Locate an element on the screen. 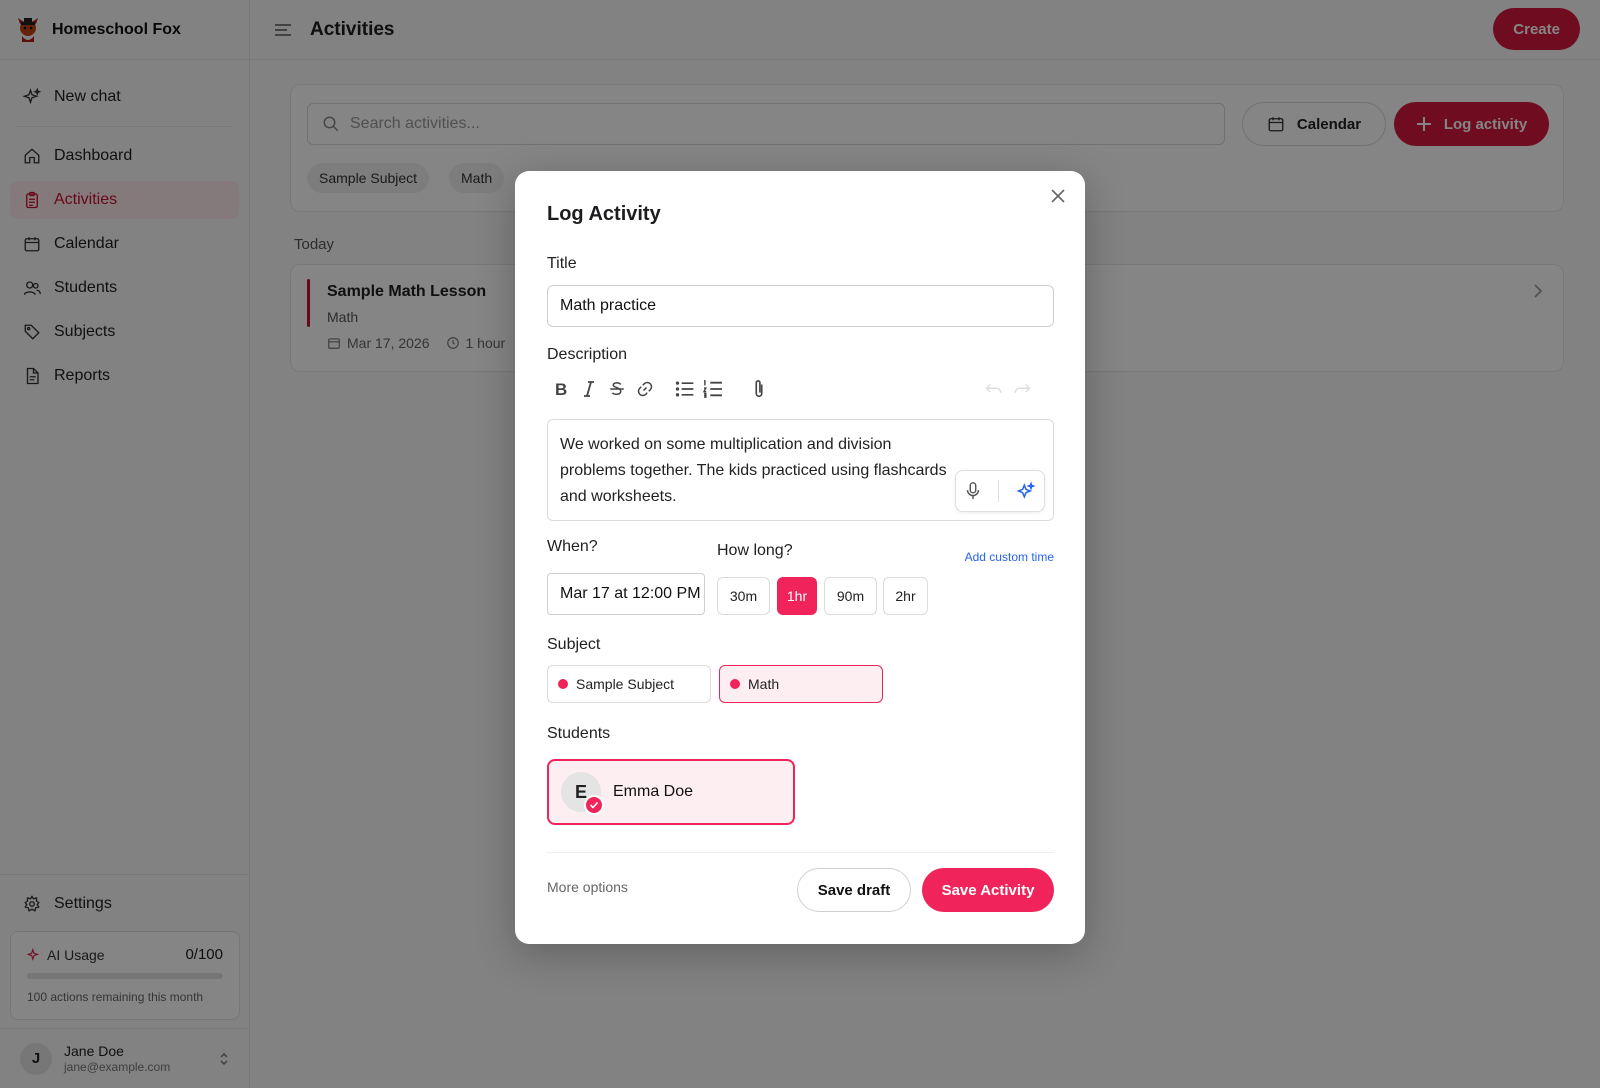 This screenshot has height=1088, width=1600. editor-assist-tools is located at coordinates (1000, 491).